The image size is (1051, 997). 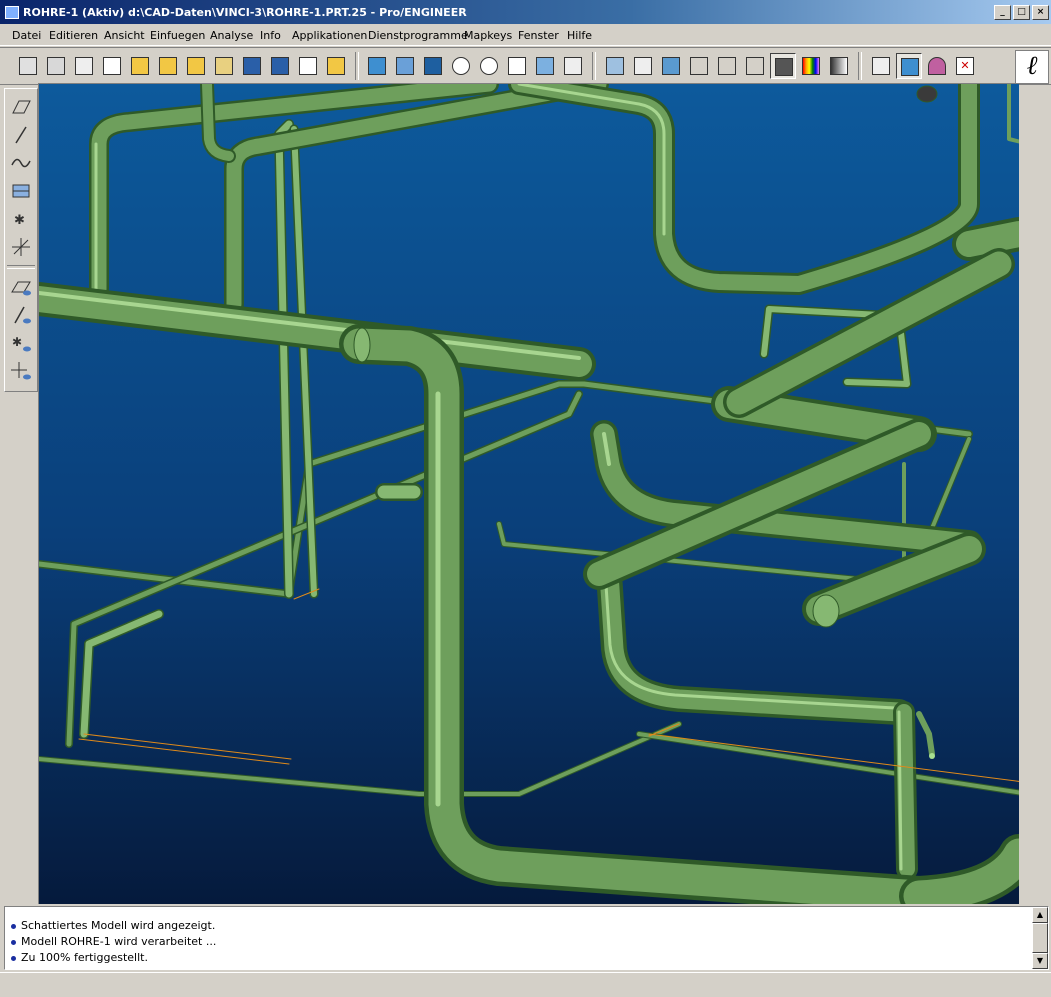 I want to click on maximize-button: □, so click(x=1021, y=12).